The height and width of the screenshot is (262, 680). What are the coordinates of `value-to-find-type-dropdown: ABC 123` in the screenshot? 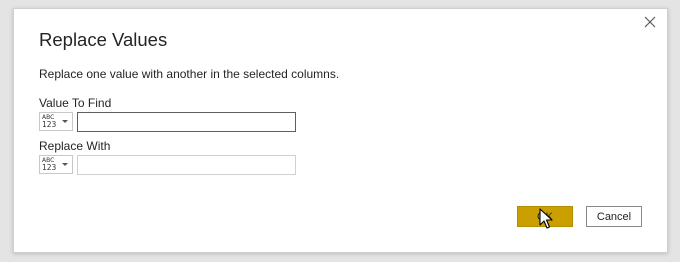 It's located at (56, 121).